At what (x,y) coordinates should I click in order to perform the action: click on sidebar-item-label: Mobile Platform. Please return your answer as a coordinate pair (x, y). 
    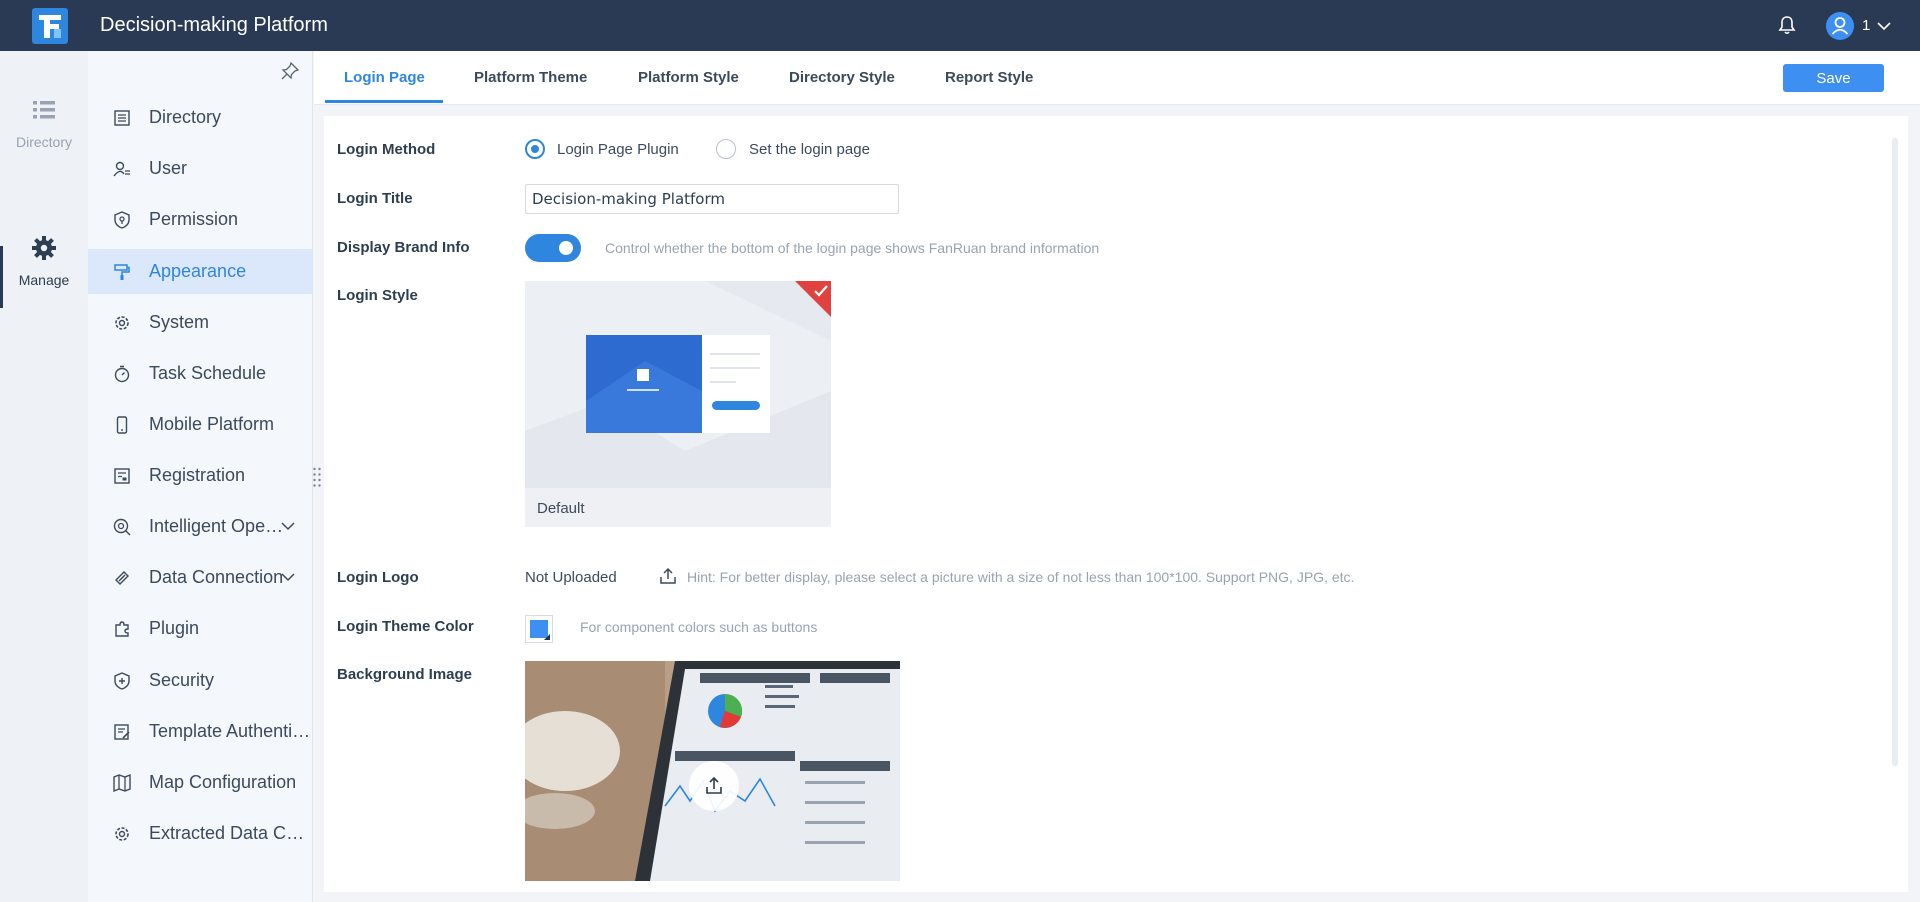
    Looking at the image, I should click on (212, 424).